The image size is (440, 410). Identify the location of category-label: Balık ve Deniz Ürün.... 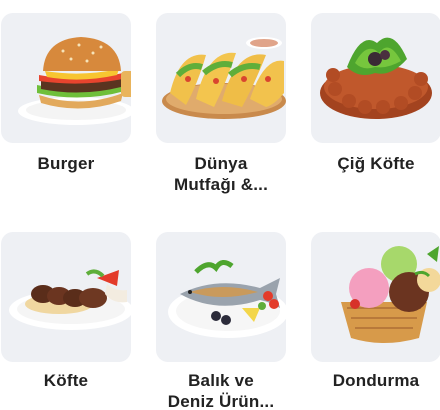
(221, 390).